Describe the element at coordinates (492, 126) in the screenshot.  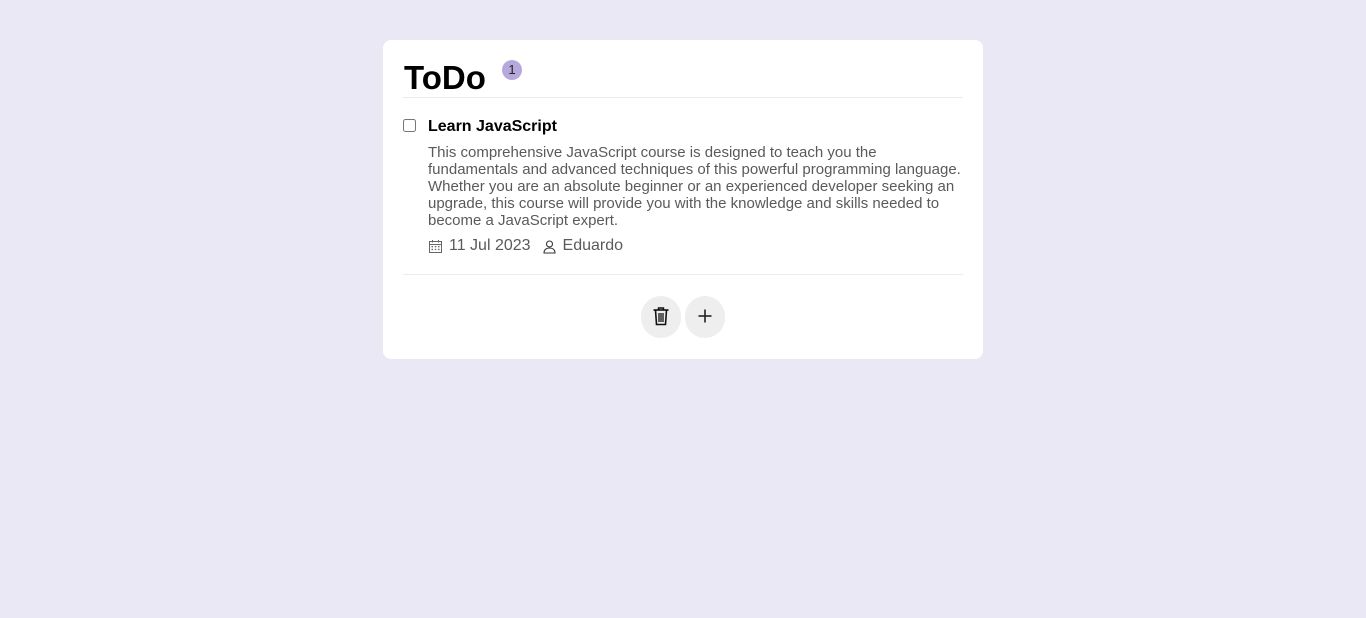
I see `todo-title: Learn JavaScript` at that location.